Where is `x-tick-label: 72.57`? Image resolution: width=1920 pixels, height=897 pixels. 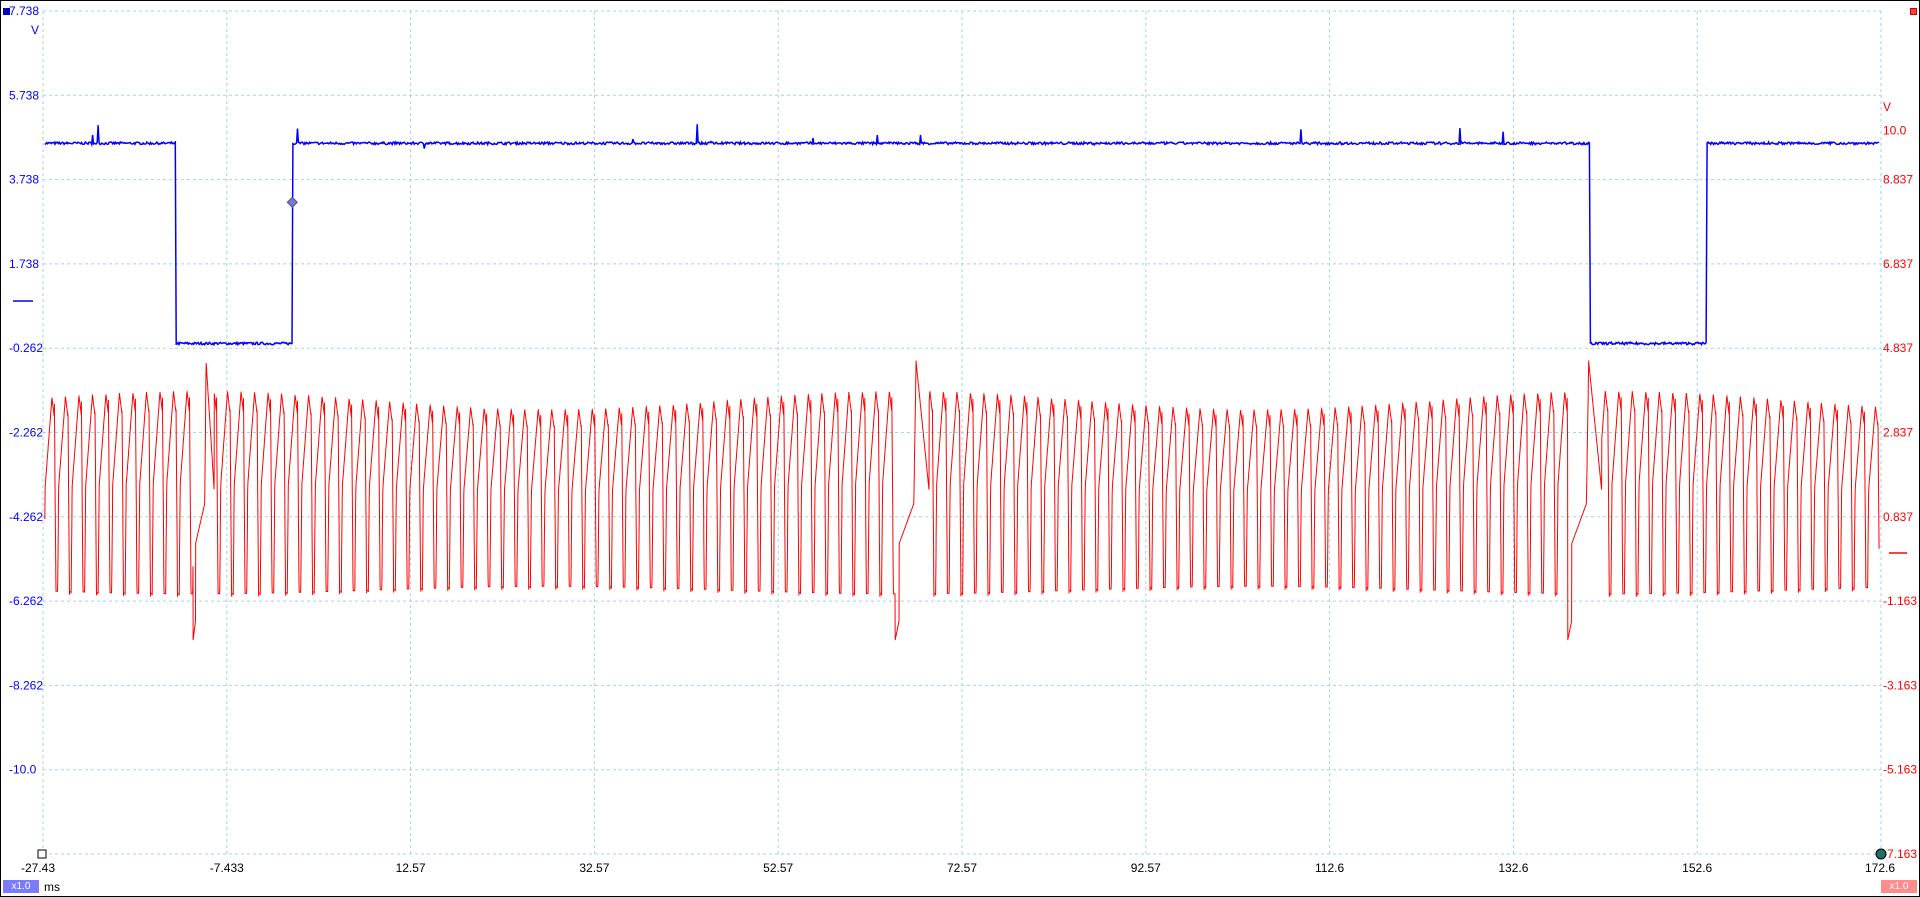 x-tick-label: 72.57 is located at coordinates (962, 868).